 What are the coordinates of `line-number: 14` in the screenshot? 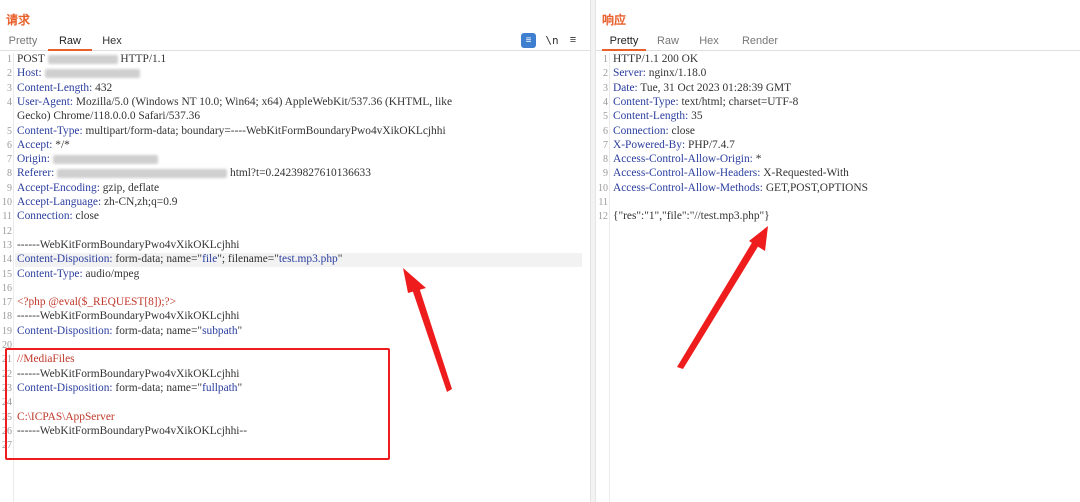 It's located at (7, 260).